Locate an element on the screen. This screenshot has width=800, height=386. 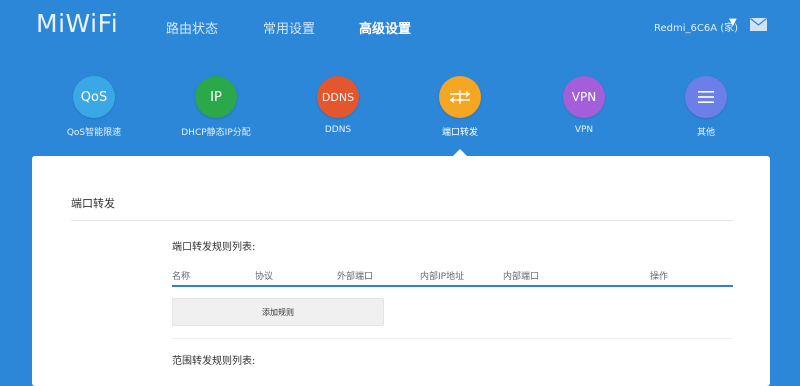
add-rule-button: 添加规则 is located at coordinates (278, 312).